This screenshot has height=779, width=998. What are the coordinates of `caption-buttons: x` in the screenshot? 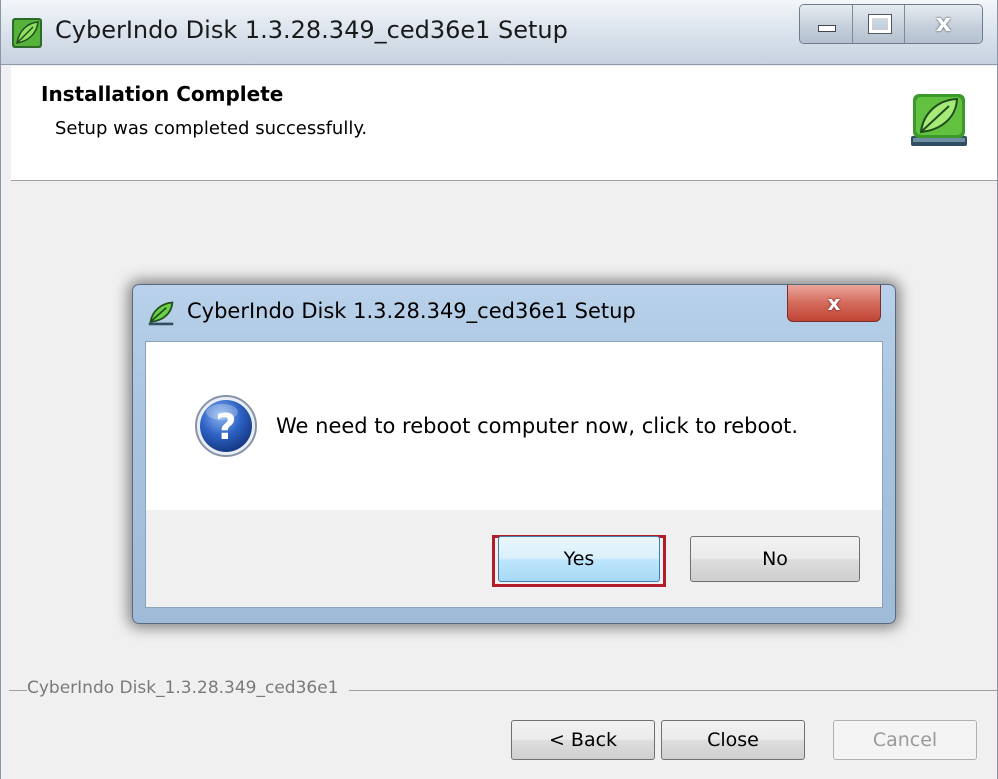 It's located at (891, 24).